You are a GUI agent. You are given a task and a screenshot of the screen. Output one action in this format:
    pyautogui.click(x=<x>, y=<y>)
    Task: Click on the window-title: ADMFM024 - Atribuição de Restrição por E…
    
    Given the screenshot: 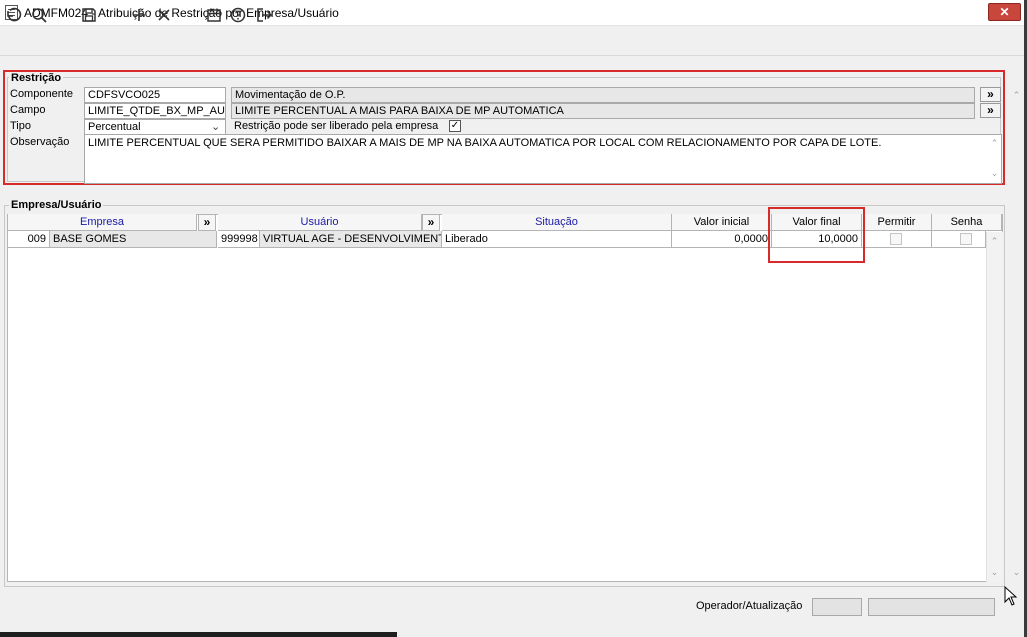 What is the action you would take?
    pyautogui.click(x=181, y=13)
    